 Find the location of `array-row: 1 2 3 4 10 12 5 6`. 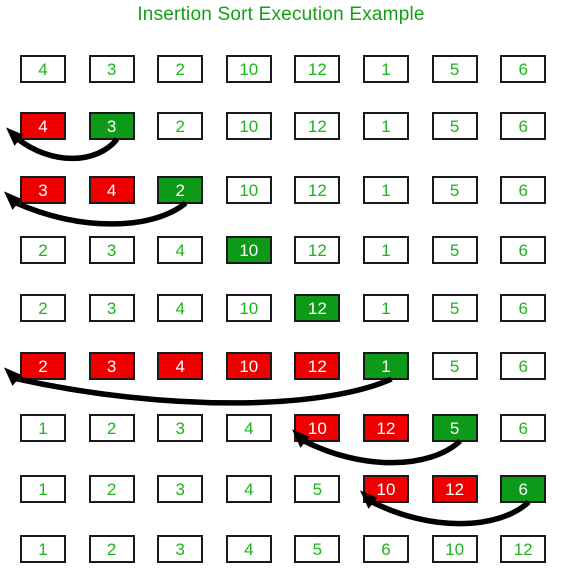

array-row: 1 2 3 4 10 12 5 6 is located at coordinates (281, 429).